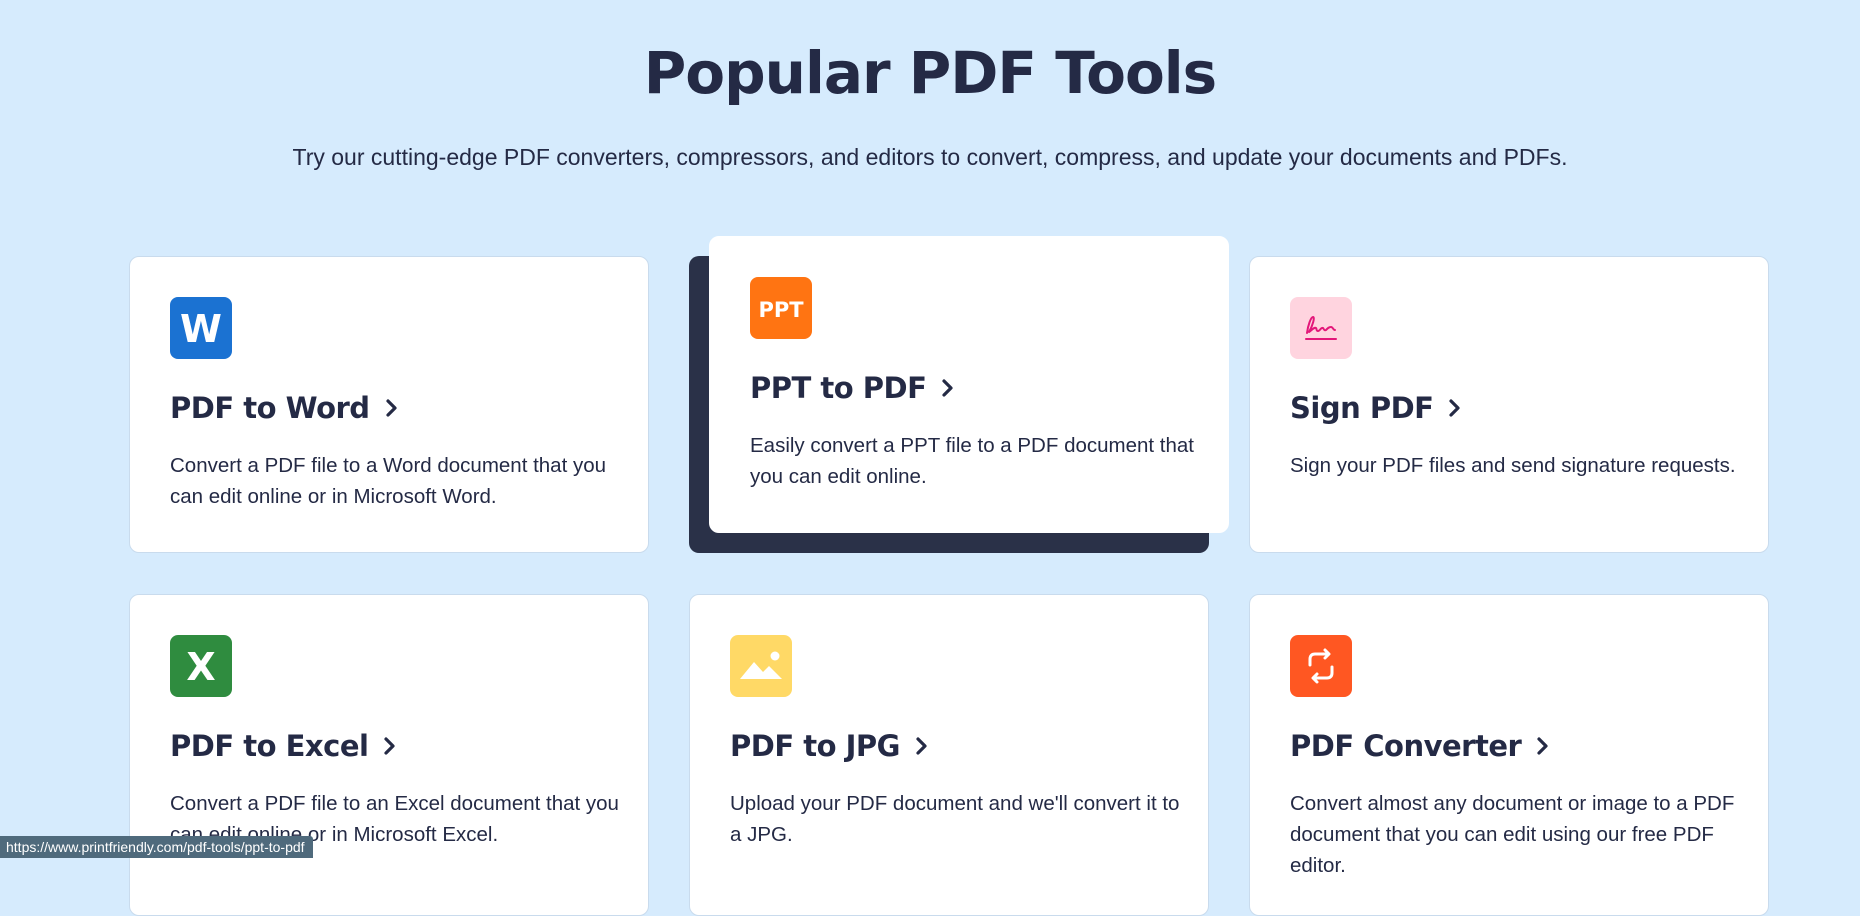 This screenshot has width=1860, height=916. I want to click on excel-icon: X, so click(201, 666).